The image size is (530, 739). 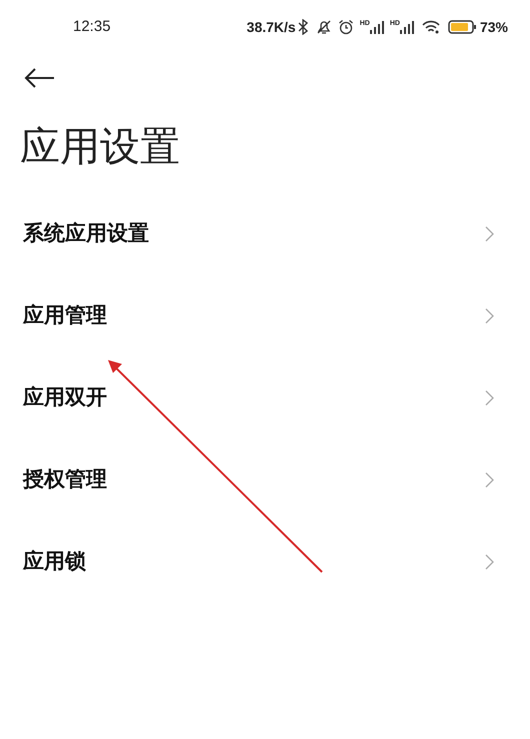 What do you see at coordinates (303, 27) in the screenshot?
I see `bluetooth-icon` at bounding box center [303, 27].